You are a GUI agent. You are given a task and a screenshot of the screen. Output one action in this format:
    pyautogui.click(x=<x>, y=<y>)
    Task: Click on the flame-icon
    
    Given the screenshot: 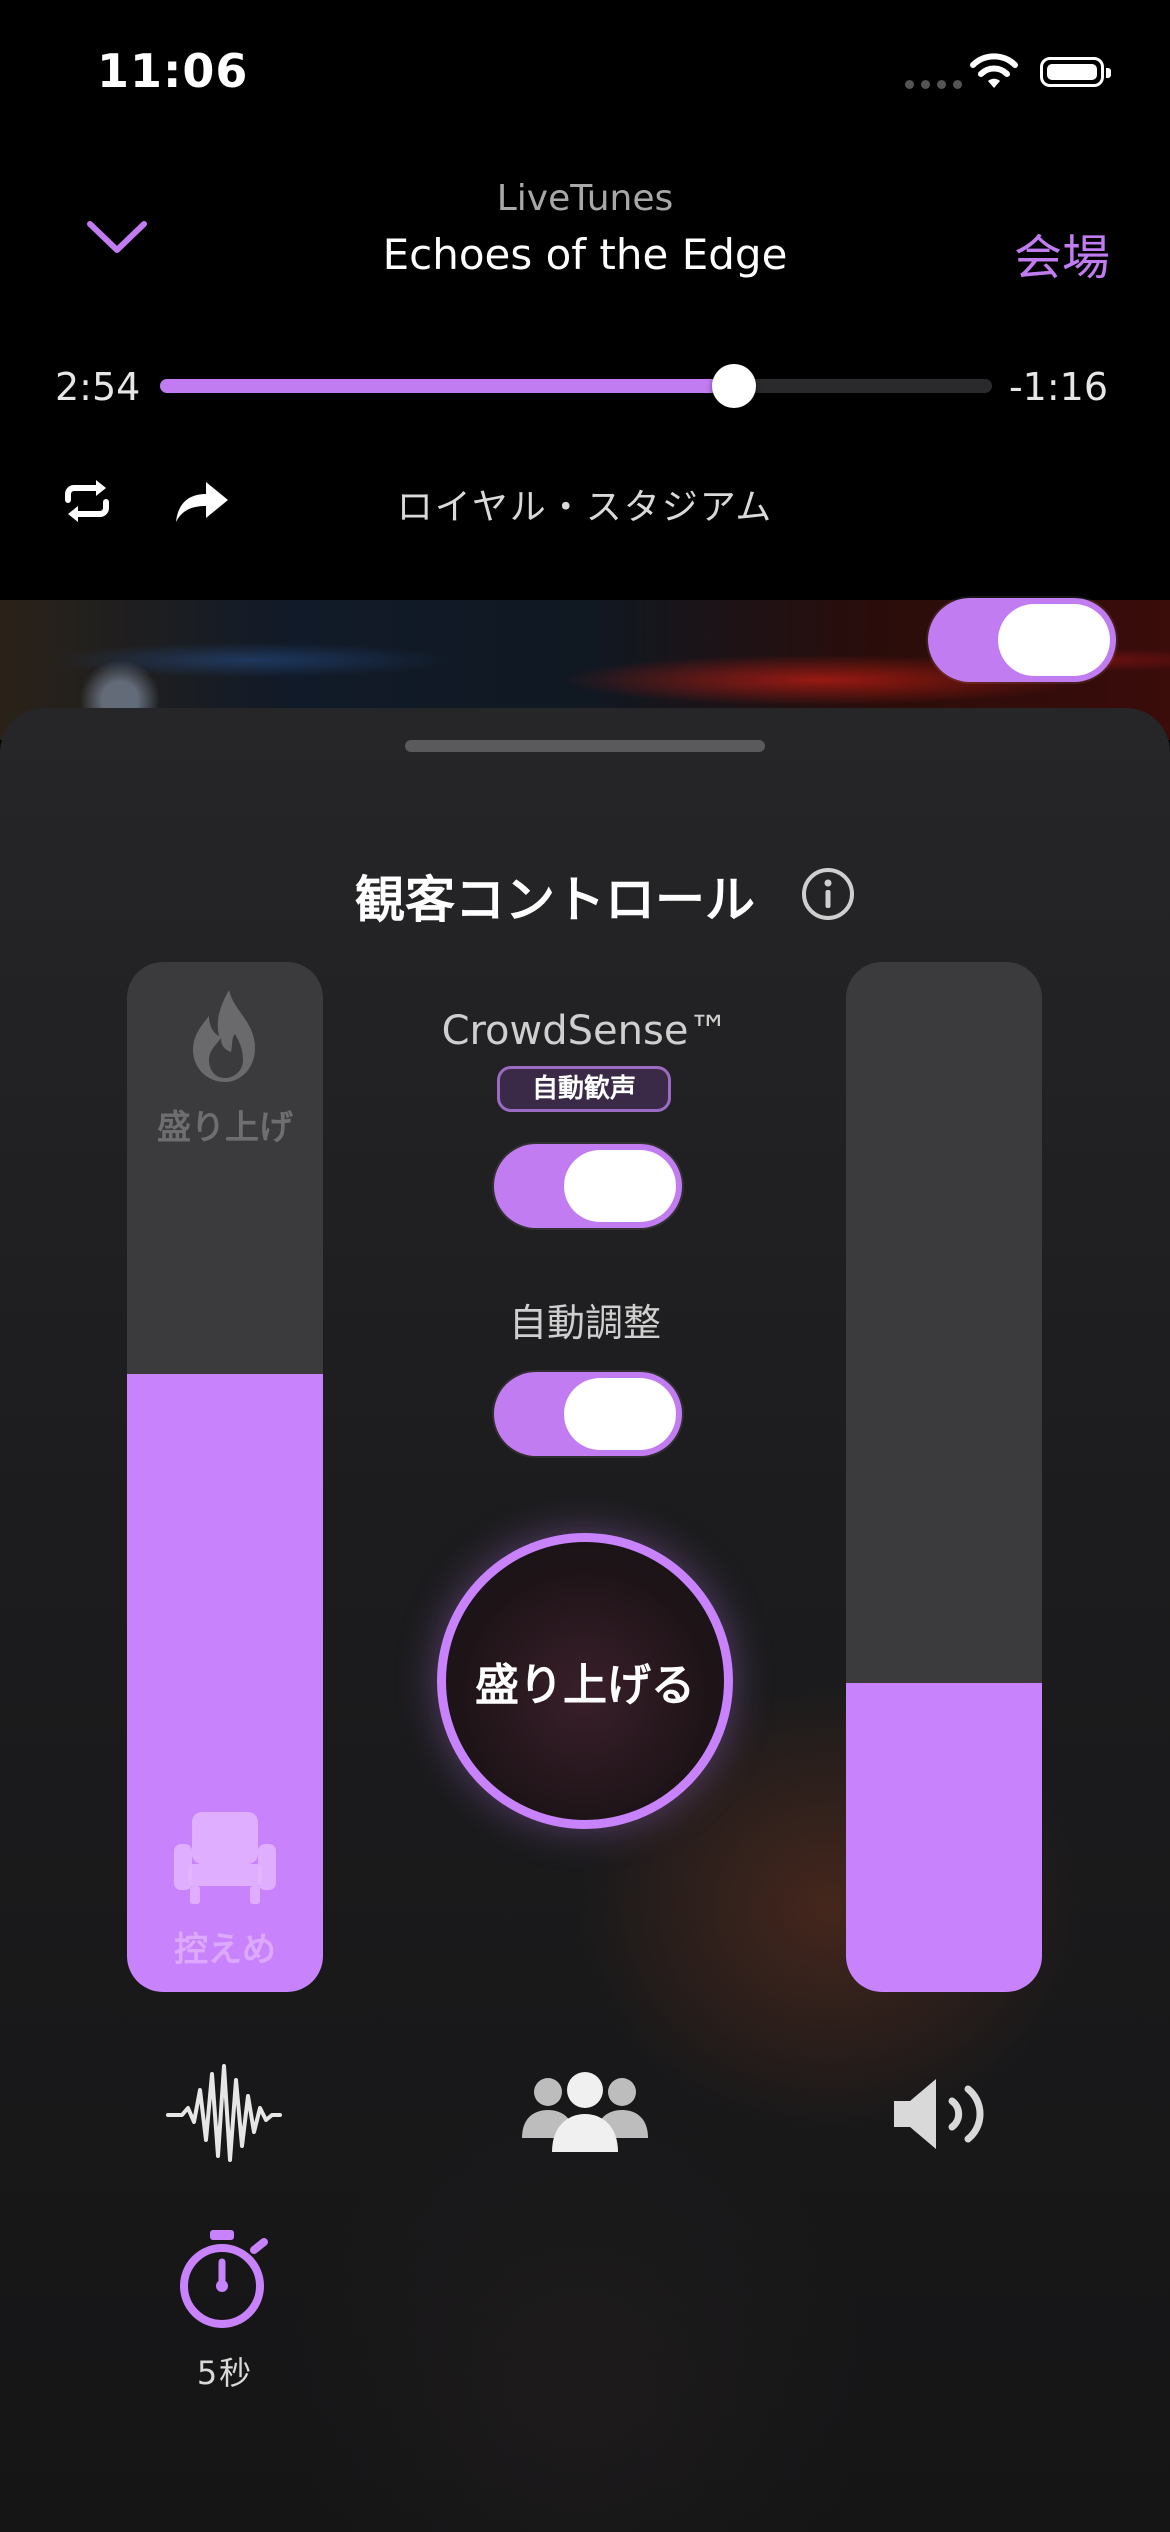 What is the action you would take?
    pyautogui.click(x=225, y=1038)
    